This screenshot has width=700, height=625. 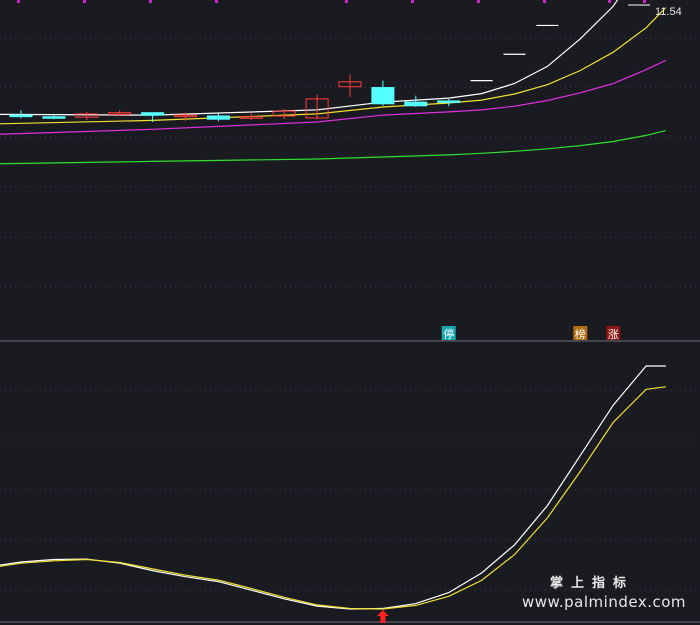 What do you see at coordinates (613, 334) in the screenshot?
I see `signal-marker-label: 涨` at bounding box center [613, 334].